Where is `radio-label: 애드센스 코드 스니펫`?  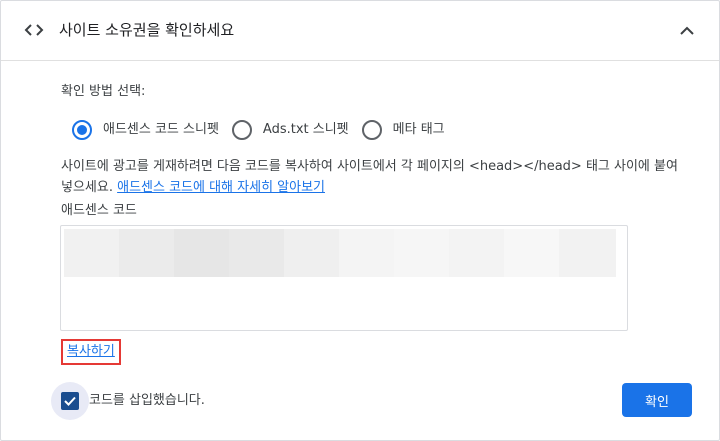
radio-label: 애드센스 코드 스니펫 is located at coordinates (161, 129).